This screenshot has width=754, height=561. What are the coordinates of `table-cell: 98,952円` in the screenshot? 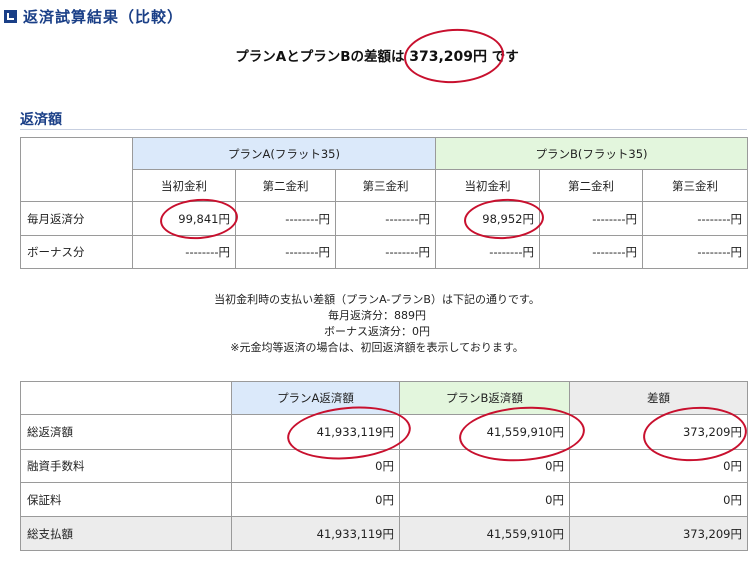 It's located at (487, 218).